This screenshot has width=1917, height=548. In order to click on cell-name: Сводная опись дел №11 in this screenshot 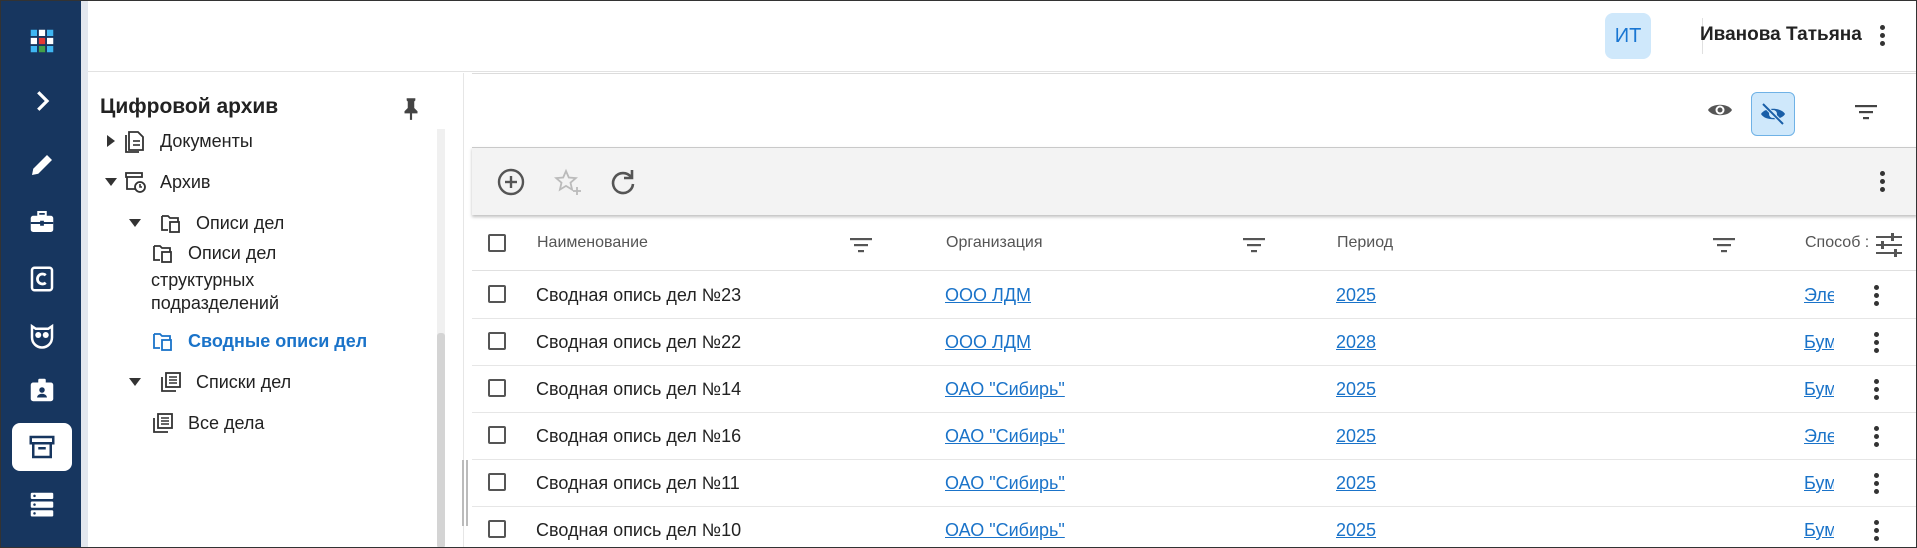, I will do `click(638, 483)`.